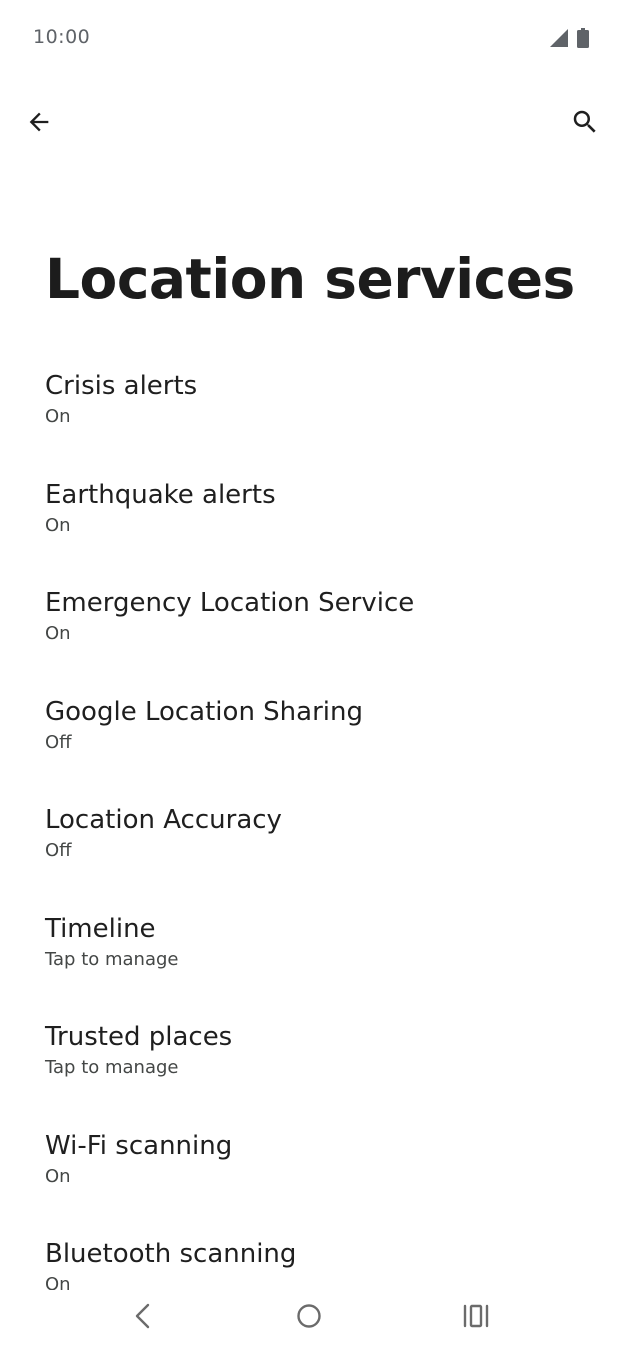 Image resolution: width=619 pixels, height=1350 pixels. What do you see at coordinates (230, 603) in the screenshot?
I see `item-title: Emergency Location Service` at bounding box center [230, 603].